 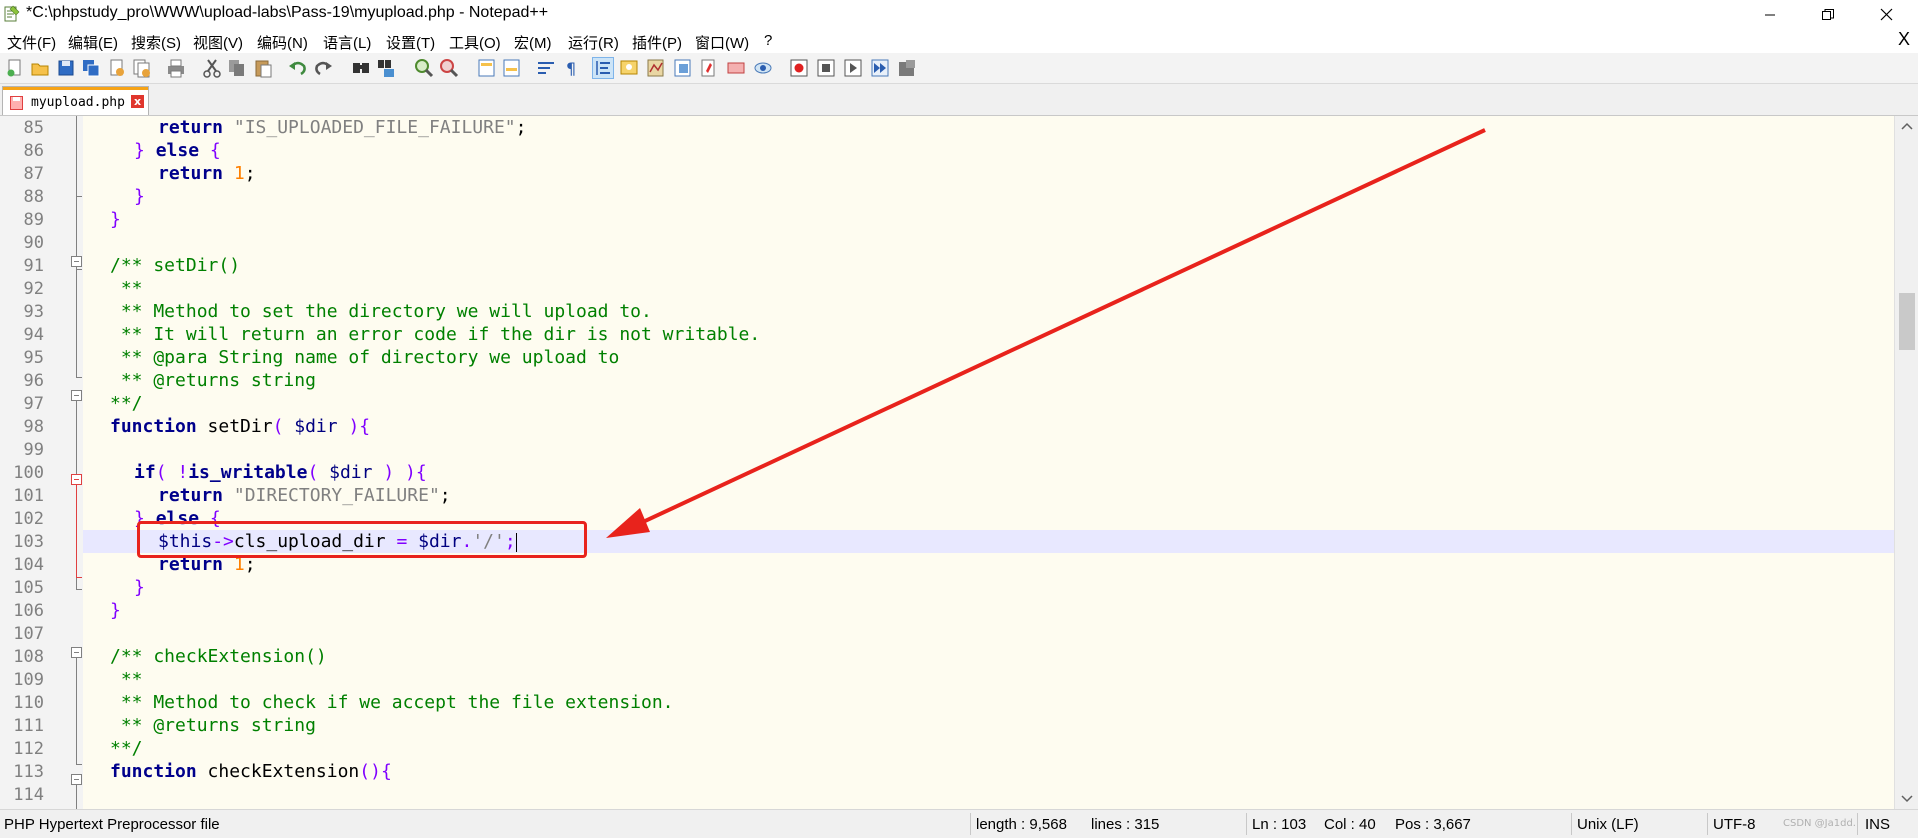 What do you see at coordinates (947, 173) in the screenshot?
I see `code-line: 87 return 1;` at bounding box center [947, 173].